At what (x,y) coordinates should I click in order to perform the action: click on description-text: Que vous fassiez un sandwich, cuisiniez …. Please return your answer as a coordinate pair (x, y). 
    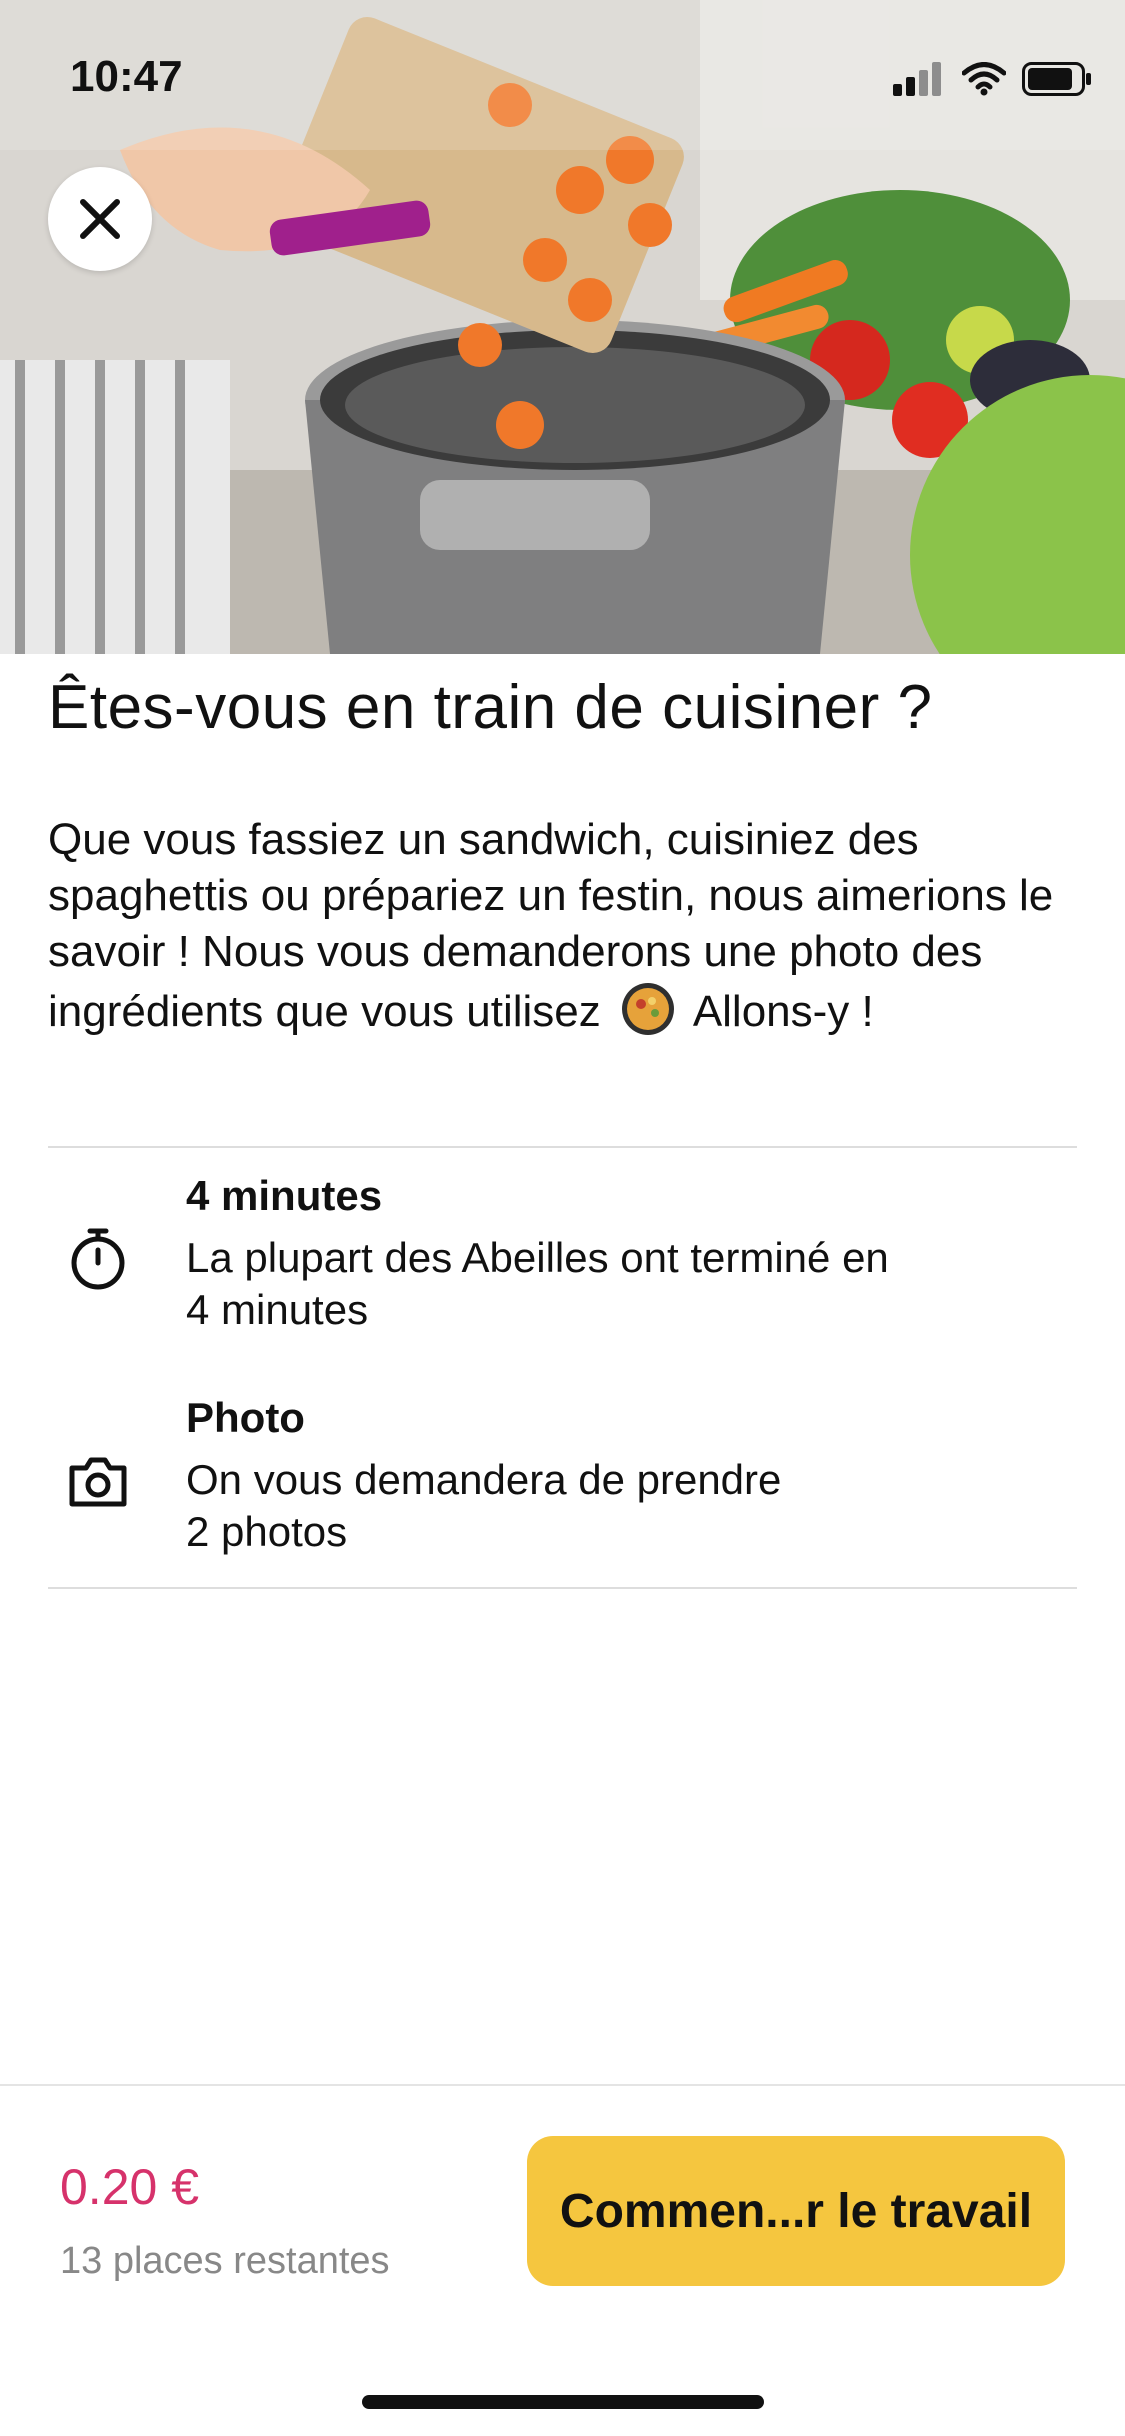
    Looking at the image, I should click on (551, 925).